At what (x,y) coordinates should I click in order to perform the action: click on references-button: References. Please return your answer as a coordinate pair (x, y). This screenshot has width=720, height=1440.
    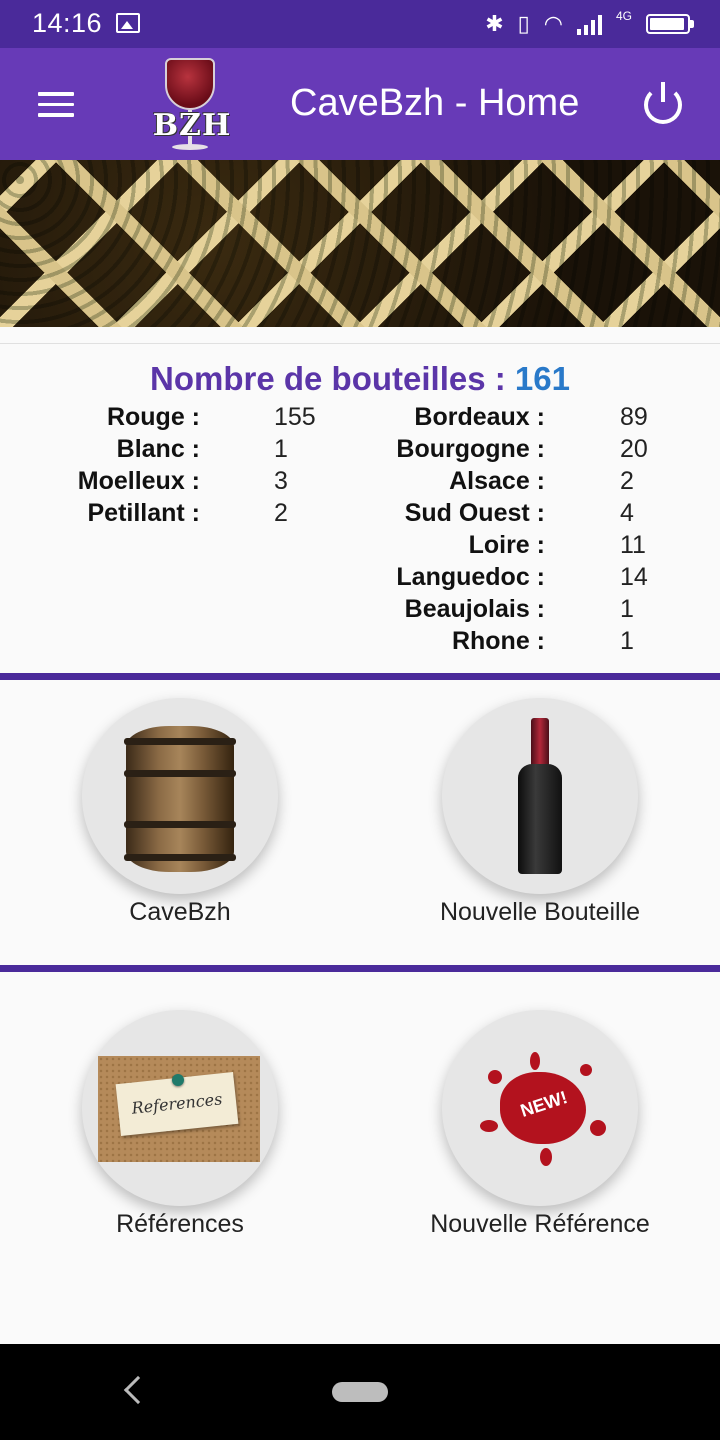
    Looking at the image, I should click on (180, 1108).